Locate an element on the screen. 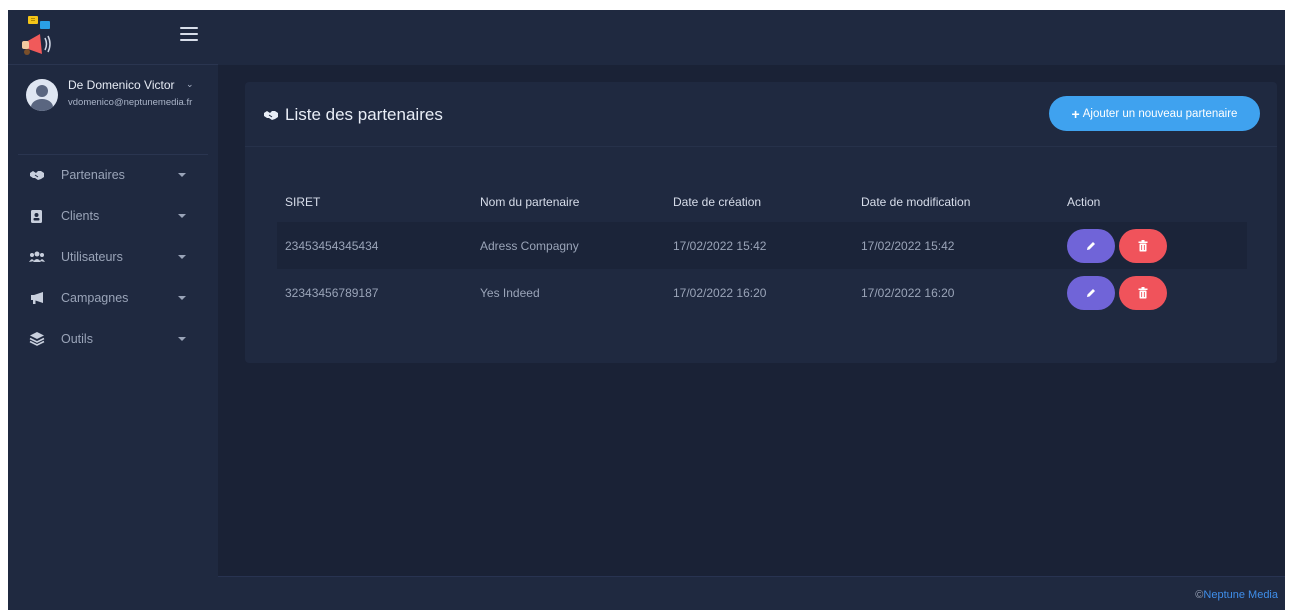 This screenshot has width=1293, height=610. megaphone-logo-icon is located at coordinates (40, 37).